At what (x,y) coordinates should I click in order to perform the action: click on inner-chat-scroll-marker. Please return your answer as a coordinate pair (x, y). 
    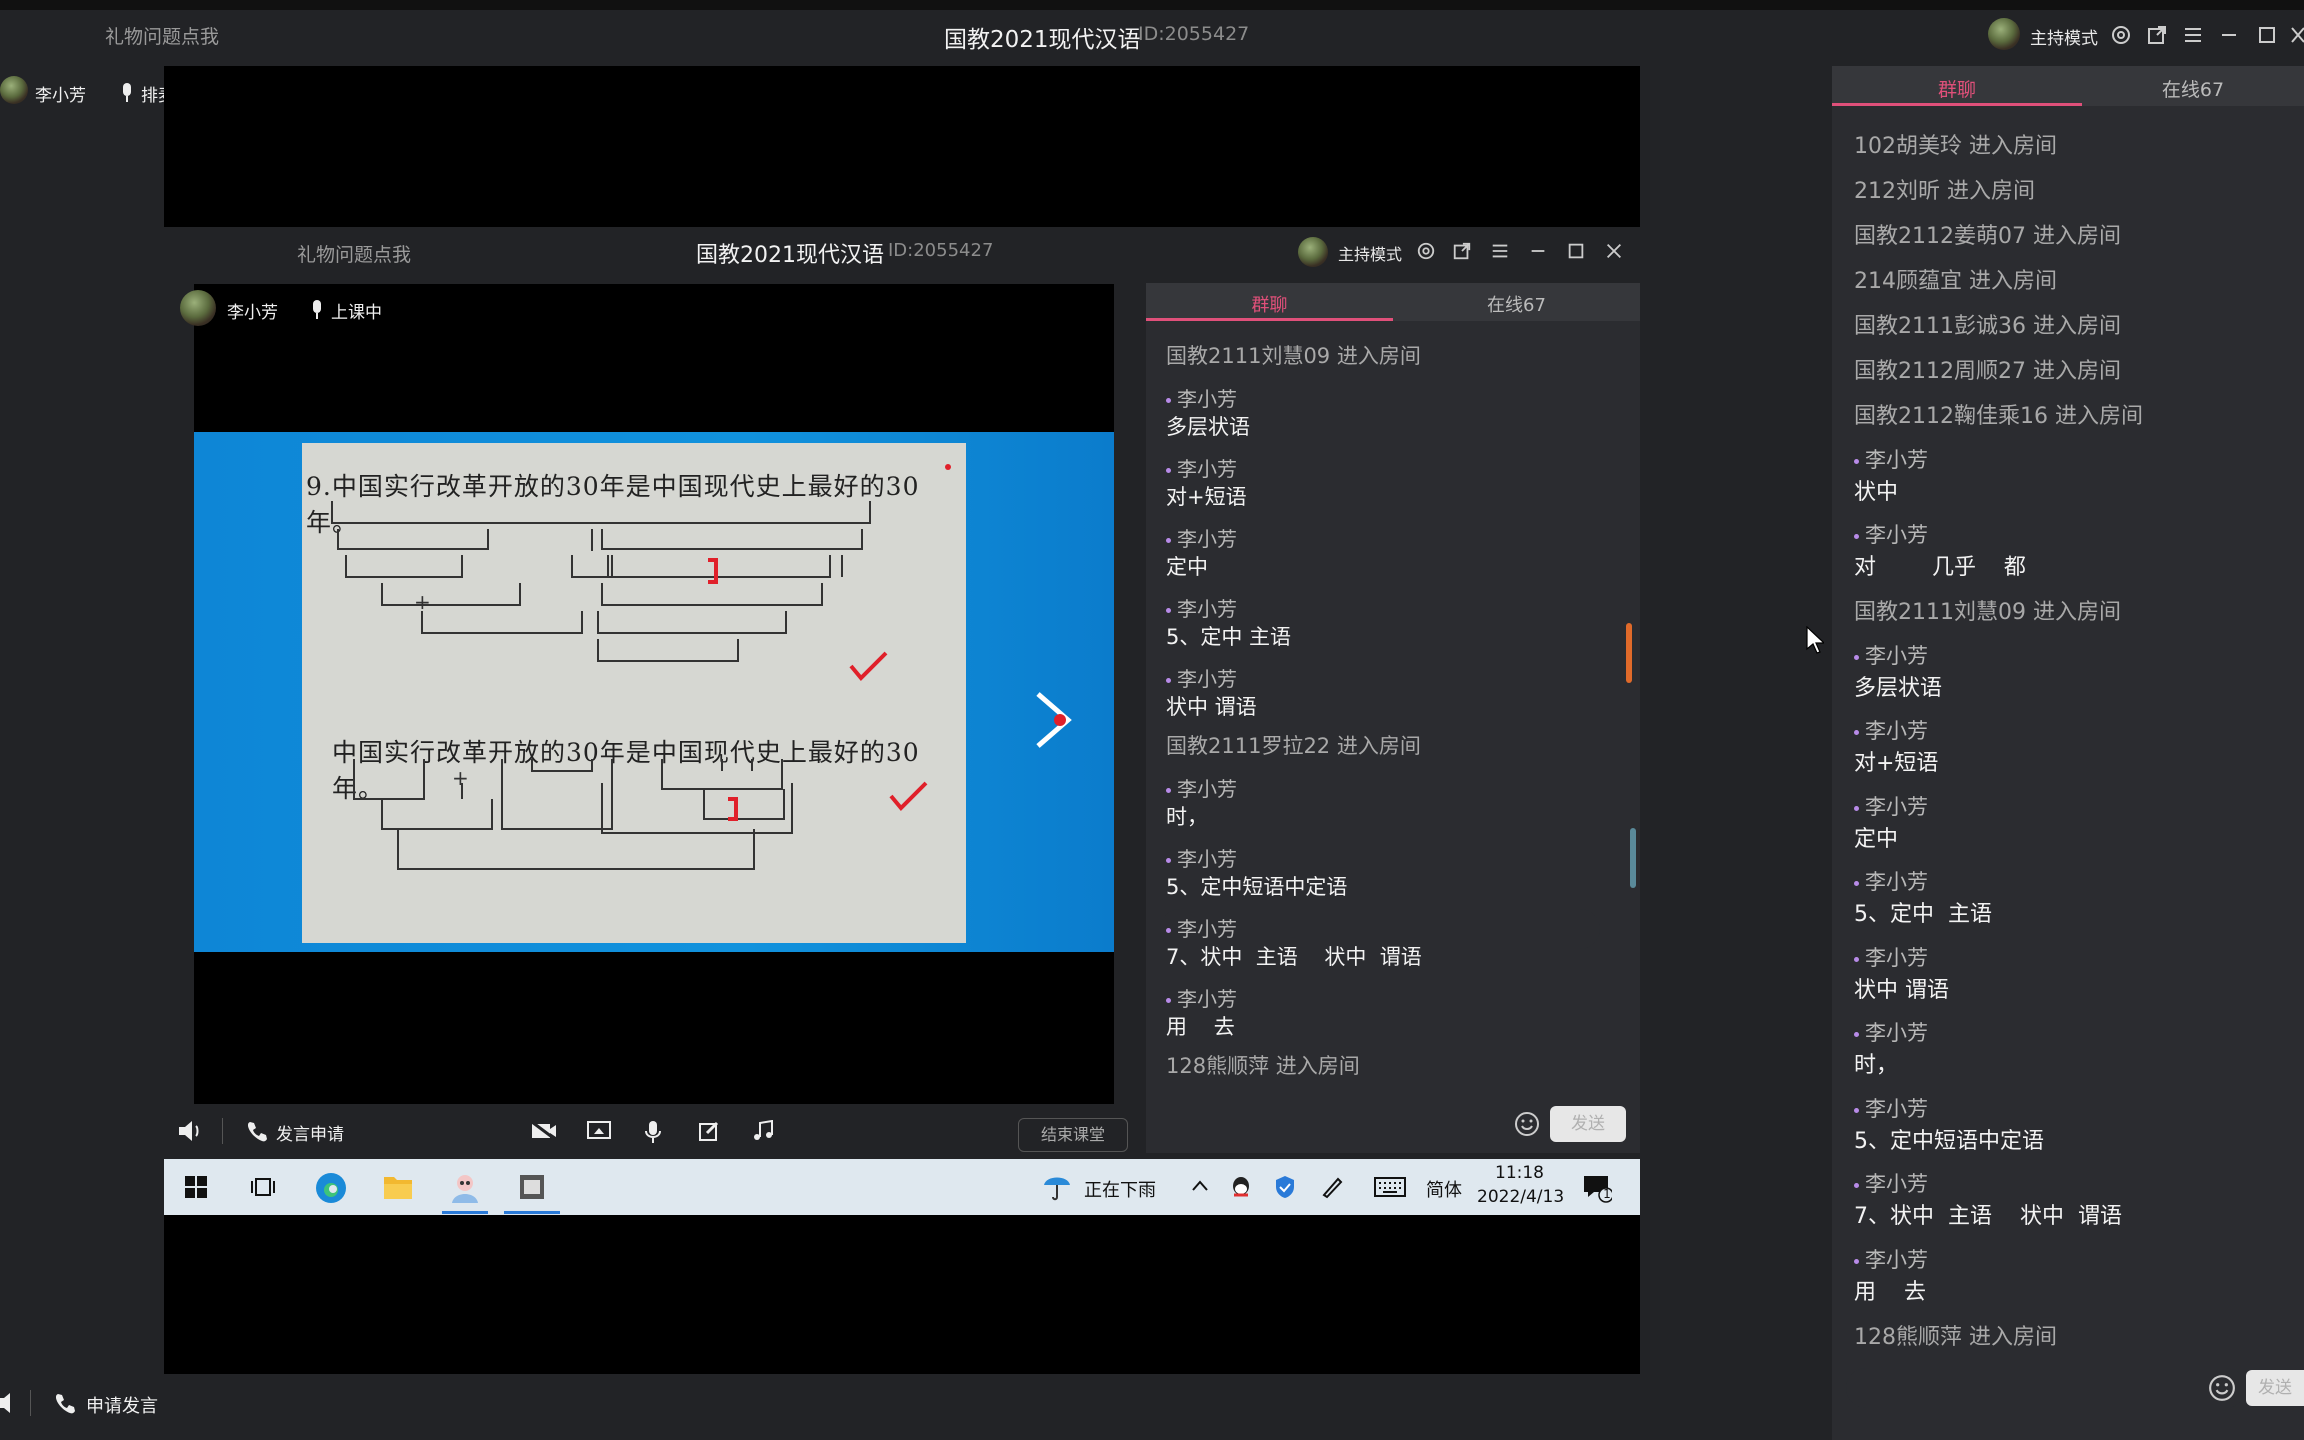
    Looking at the image, I should click on (1633, 858).